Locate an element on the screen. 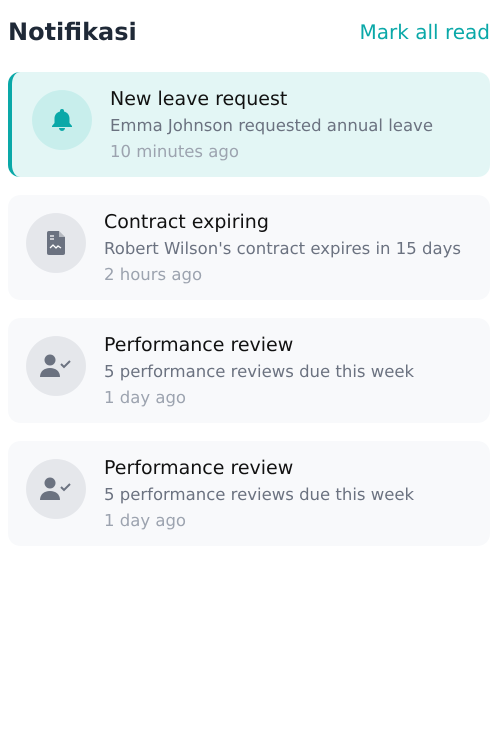  notification-card: New leave request Emma Johnson requested annual leave 10 minutes ago is located at coordinates (249, 124).